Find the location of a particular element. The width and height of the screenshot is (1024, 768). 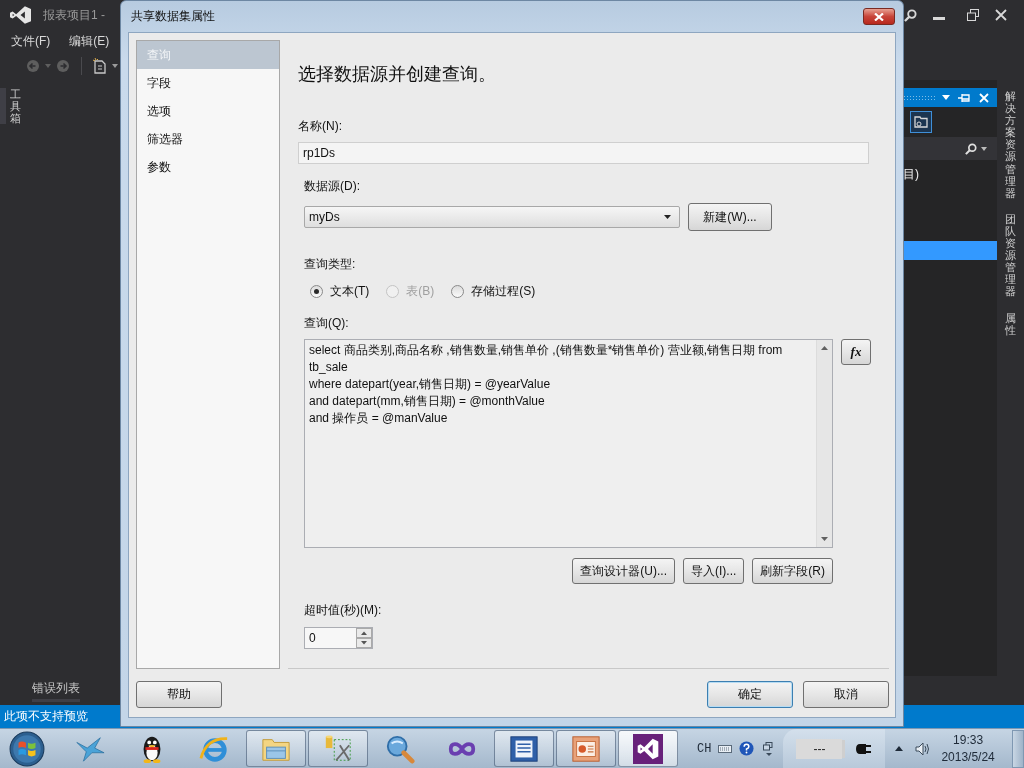

name-field: rp1Ds is located at coordinates (583, 153).